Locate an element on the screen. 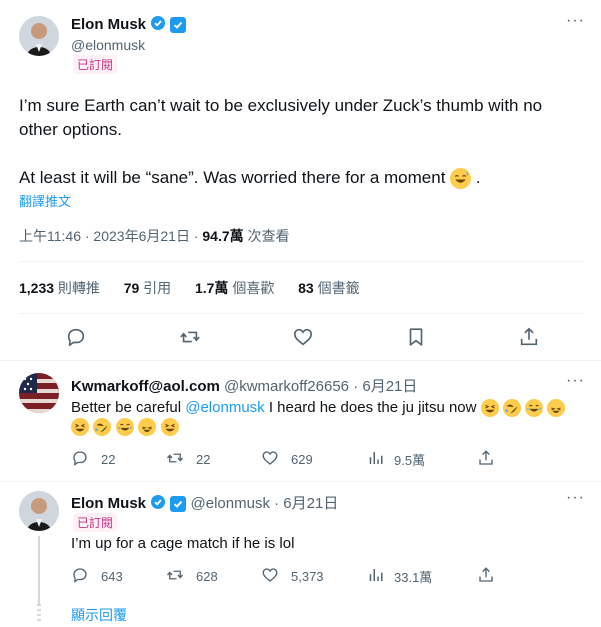  reply2-retweet-button: 628 is located at coordinates (192, 576).